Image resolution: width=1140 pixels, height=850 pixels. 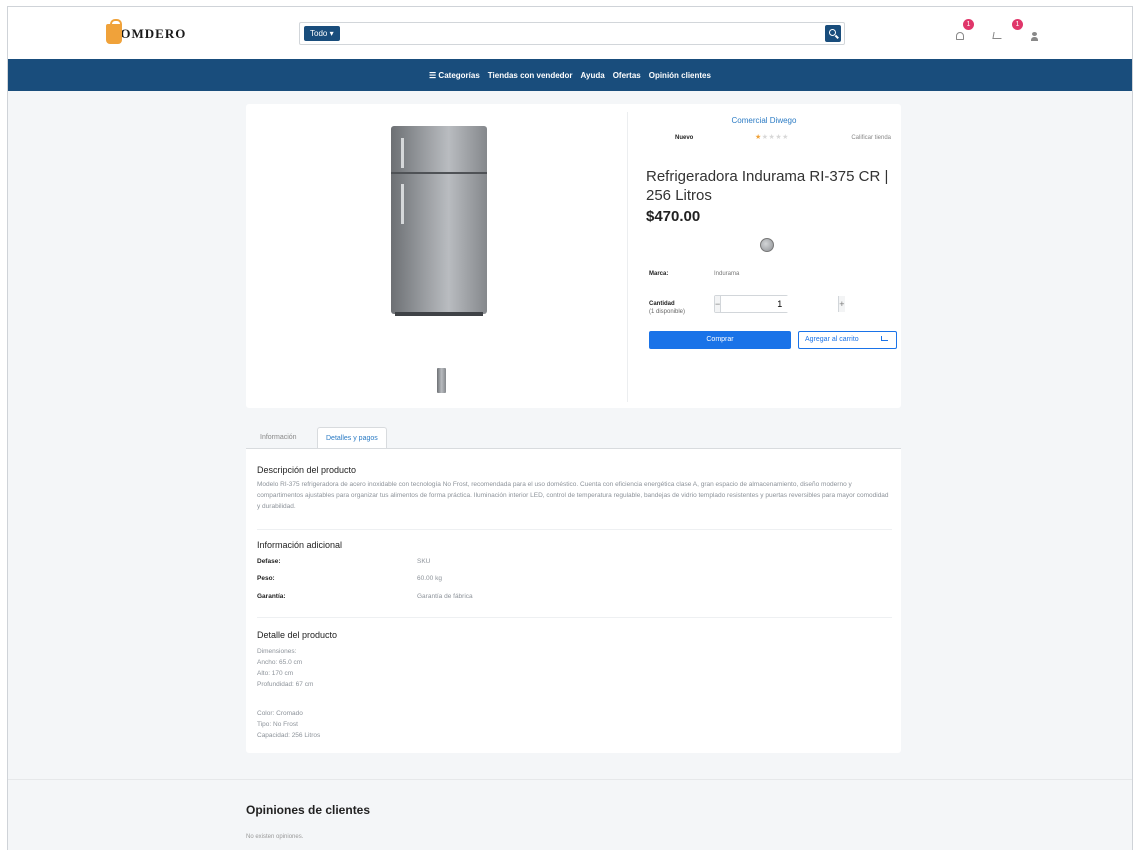 What do you see at coordinates (278, 438) in the screenshot?
I see `tab-information: Información` at bounding box center [278, 438].